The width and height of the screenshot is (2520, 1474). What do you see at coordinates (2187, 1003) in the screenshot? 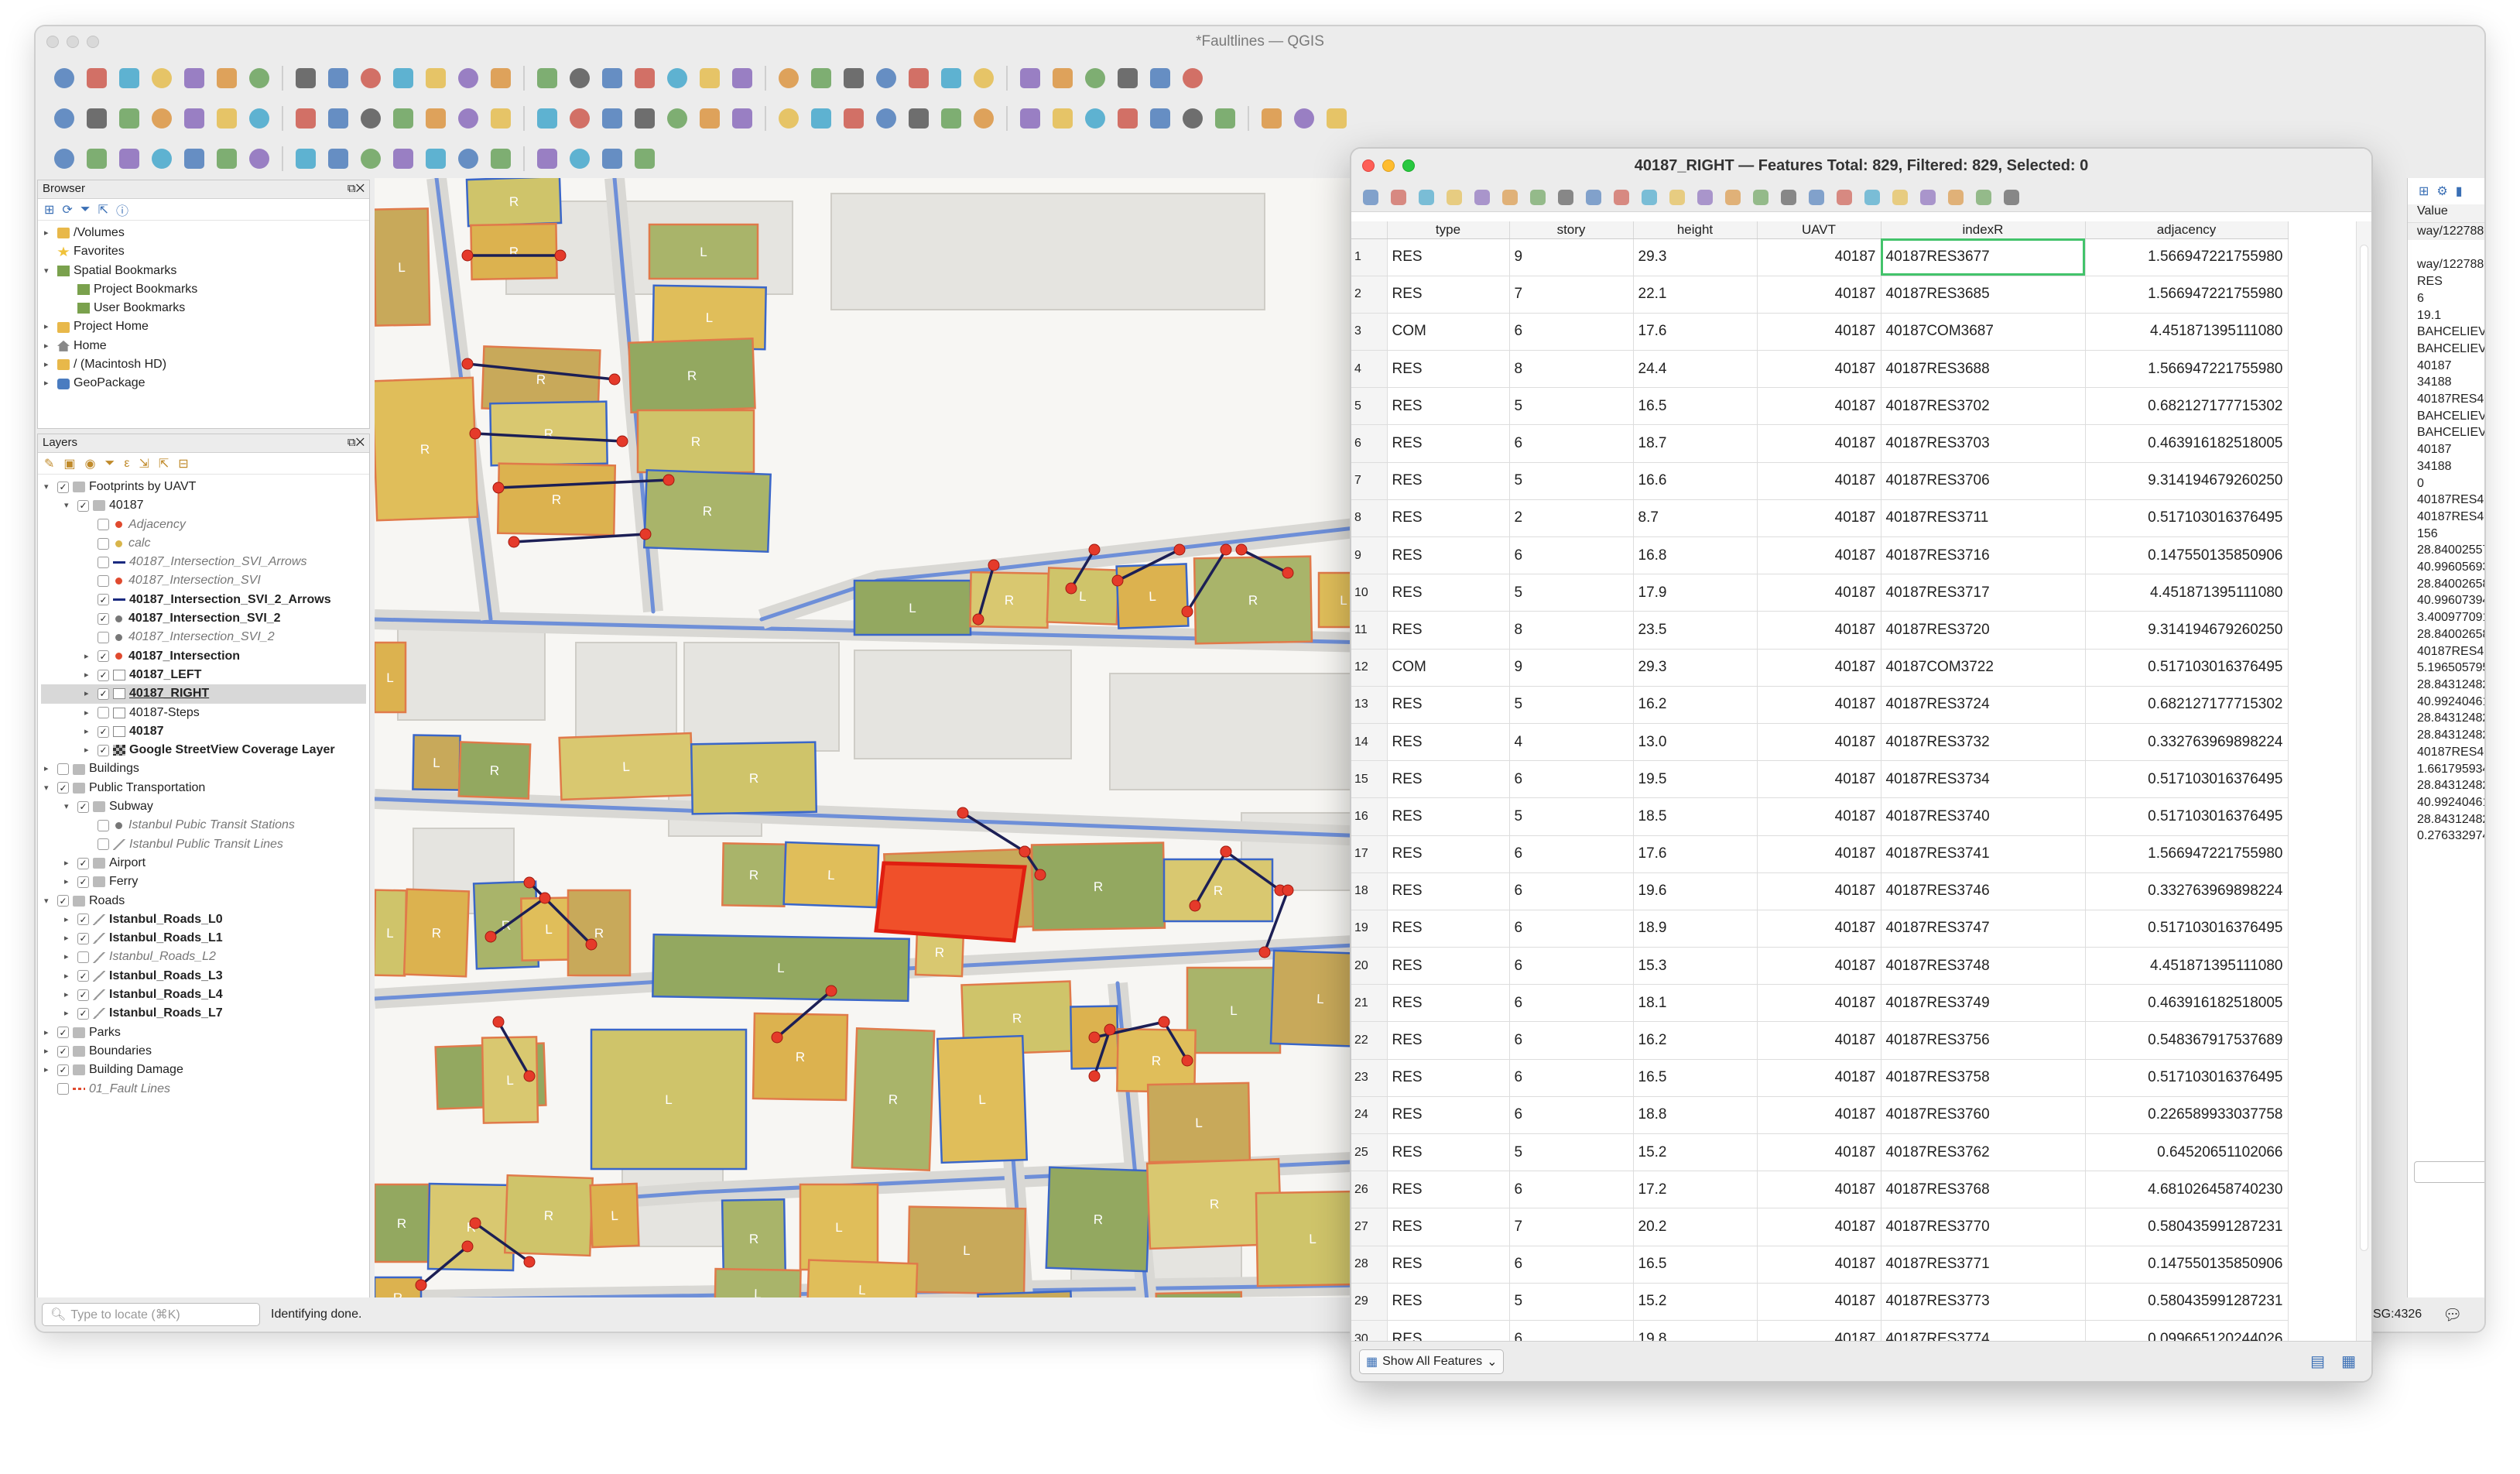
I see `table-cell: 0.463916182518005` at bounding box center [2187, 1003].